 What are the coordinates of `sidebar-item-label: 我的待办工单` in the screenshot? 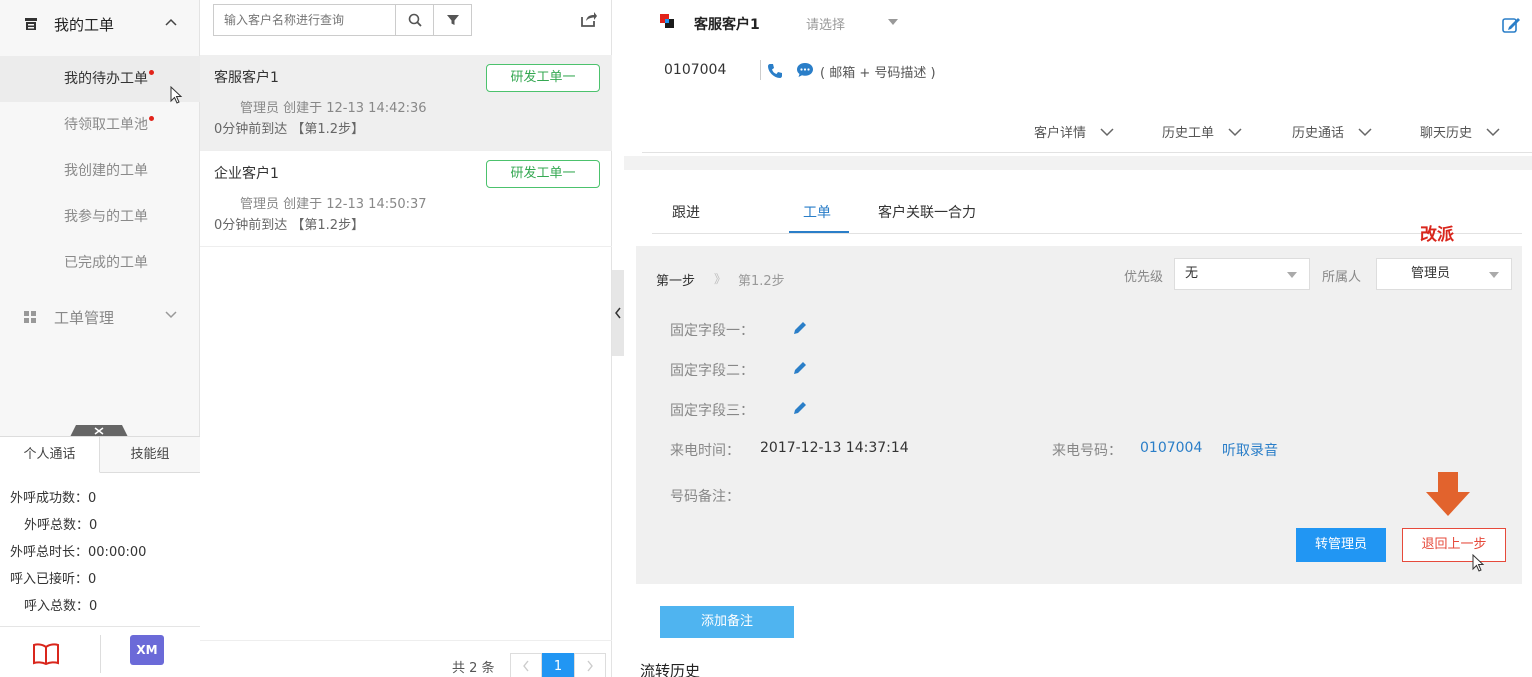 It's located at (106, 79).